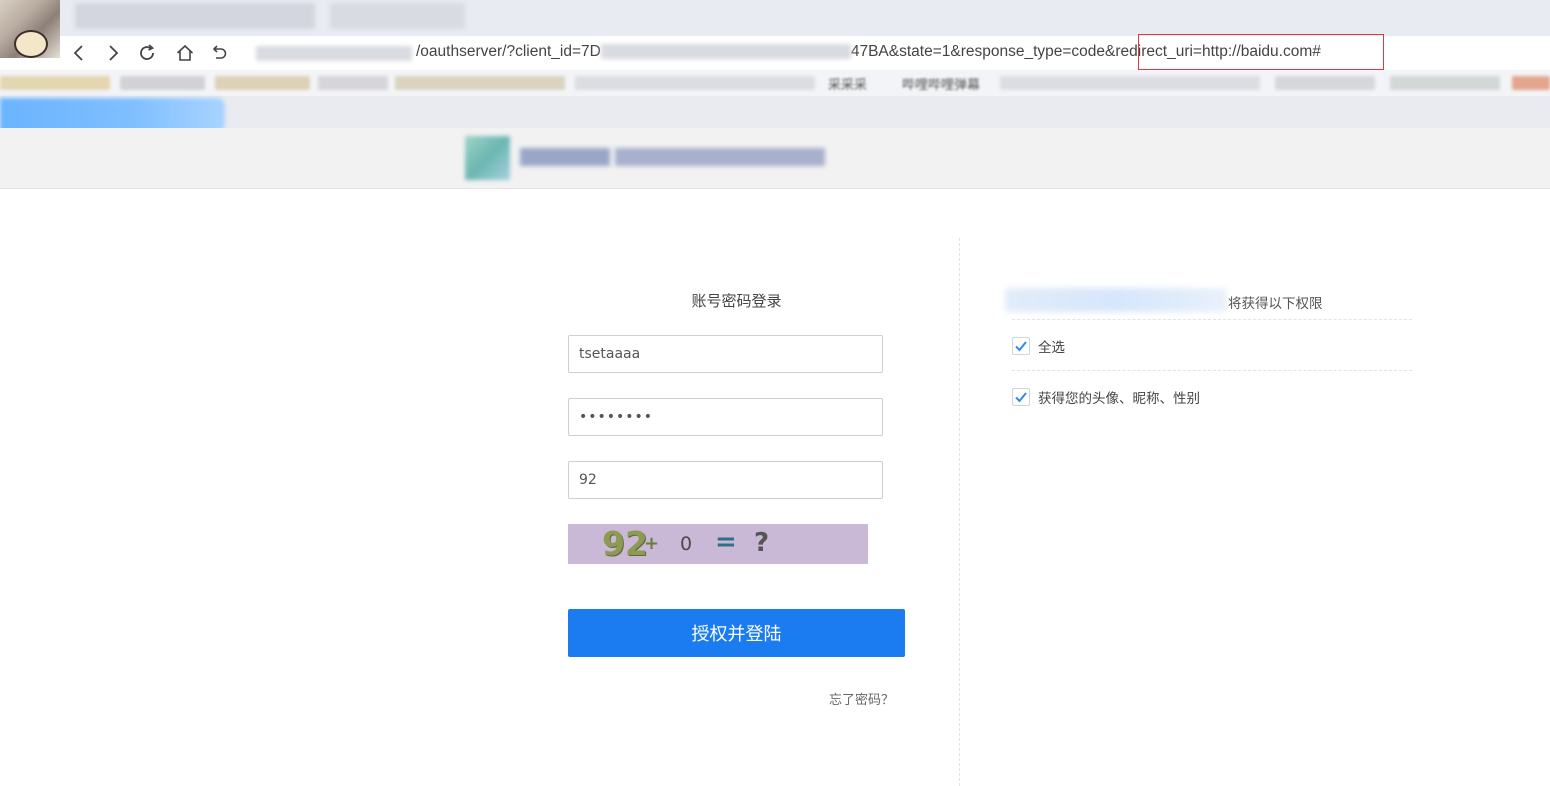  I want to click on site-logo, so click(487, 158).